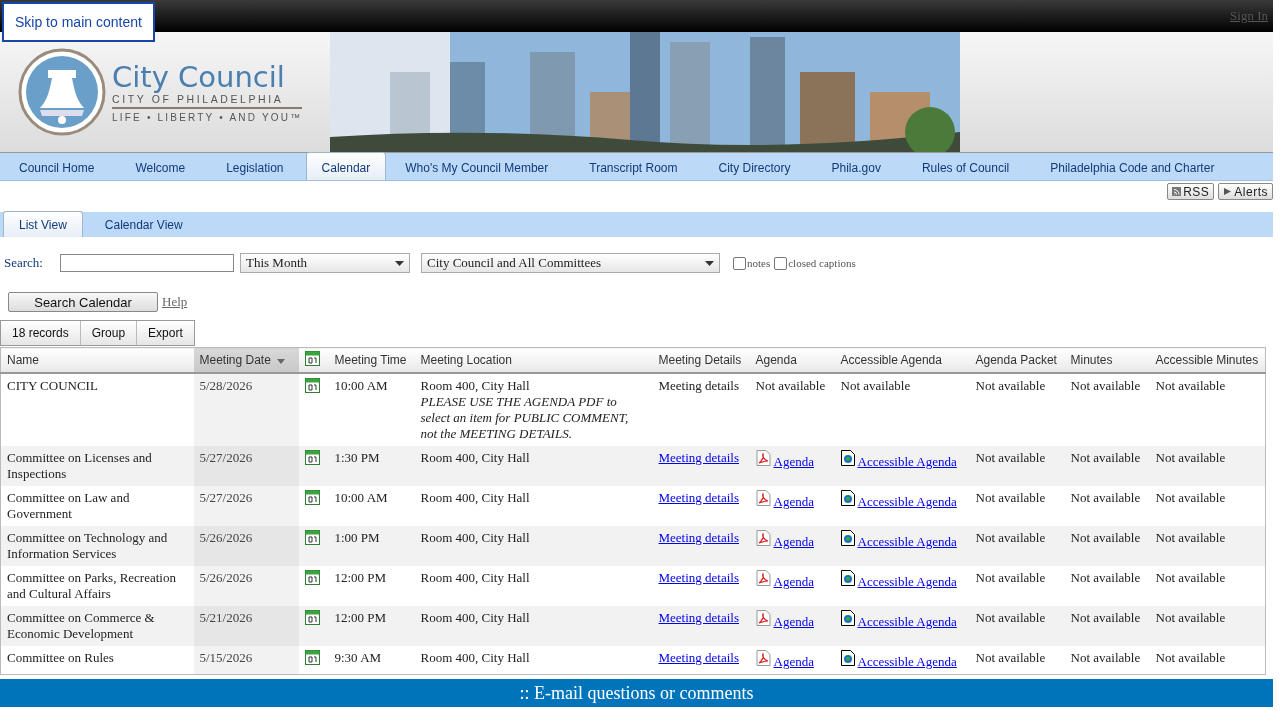 This screenshot has width=1288, height=711. I want to click on filter-dropdown: This Month, so click(325, 263).